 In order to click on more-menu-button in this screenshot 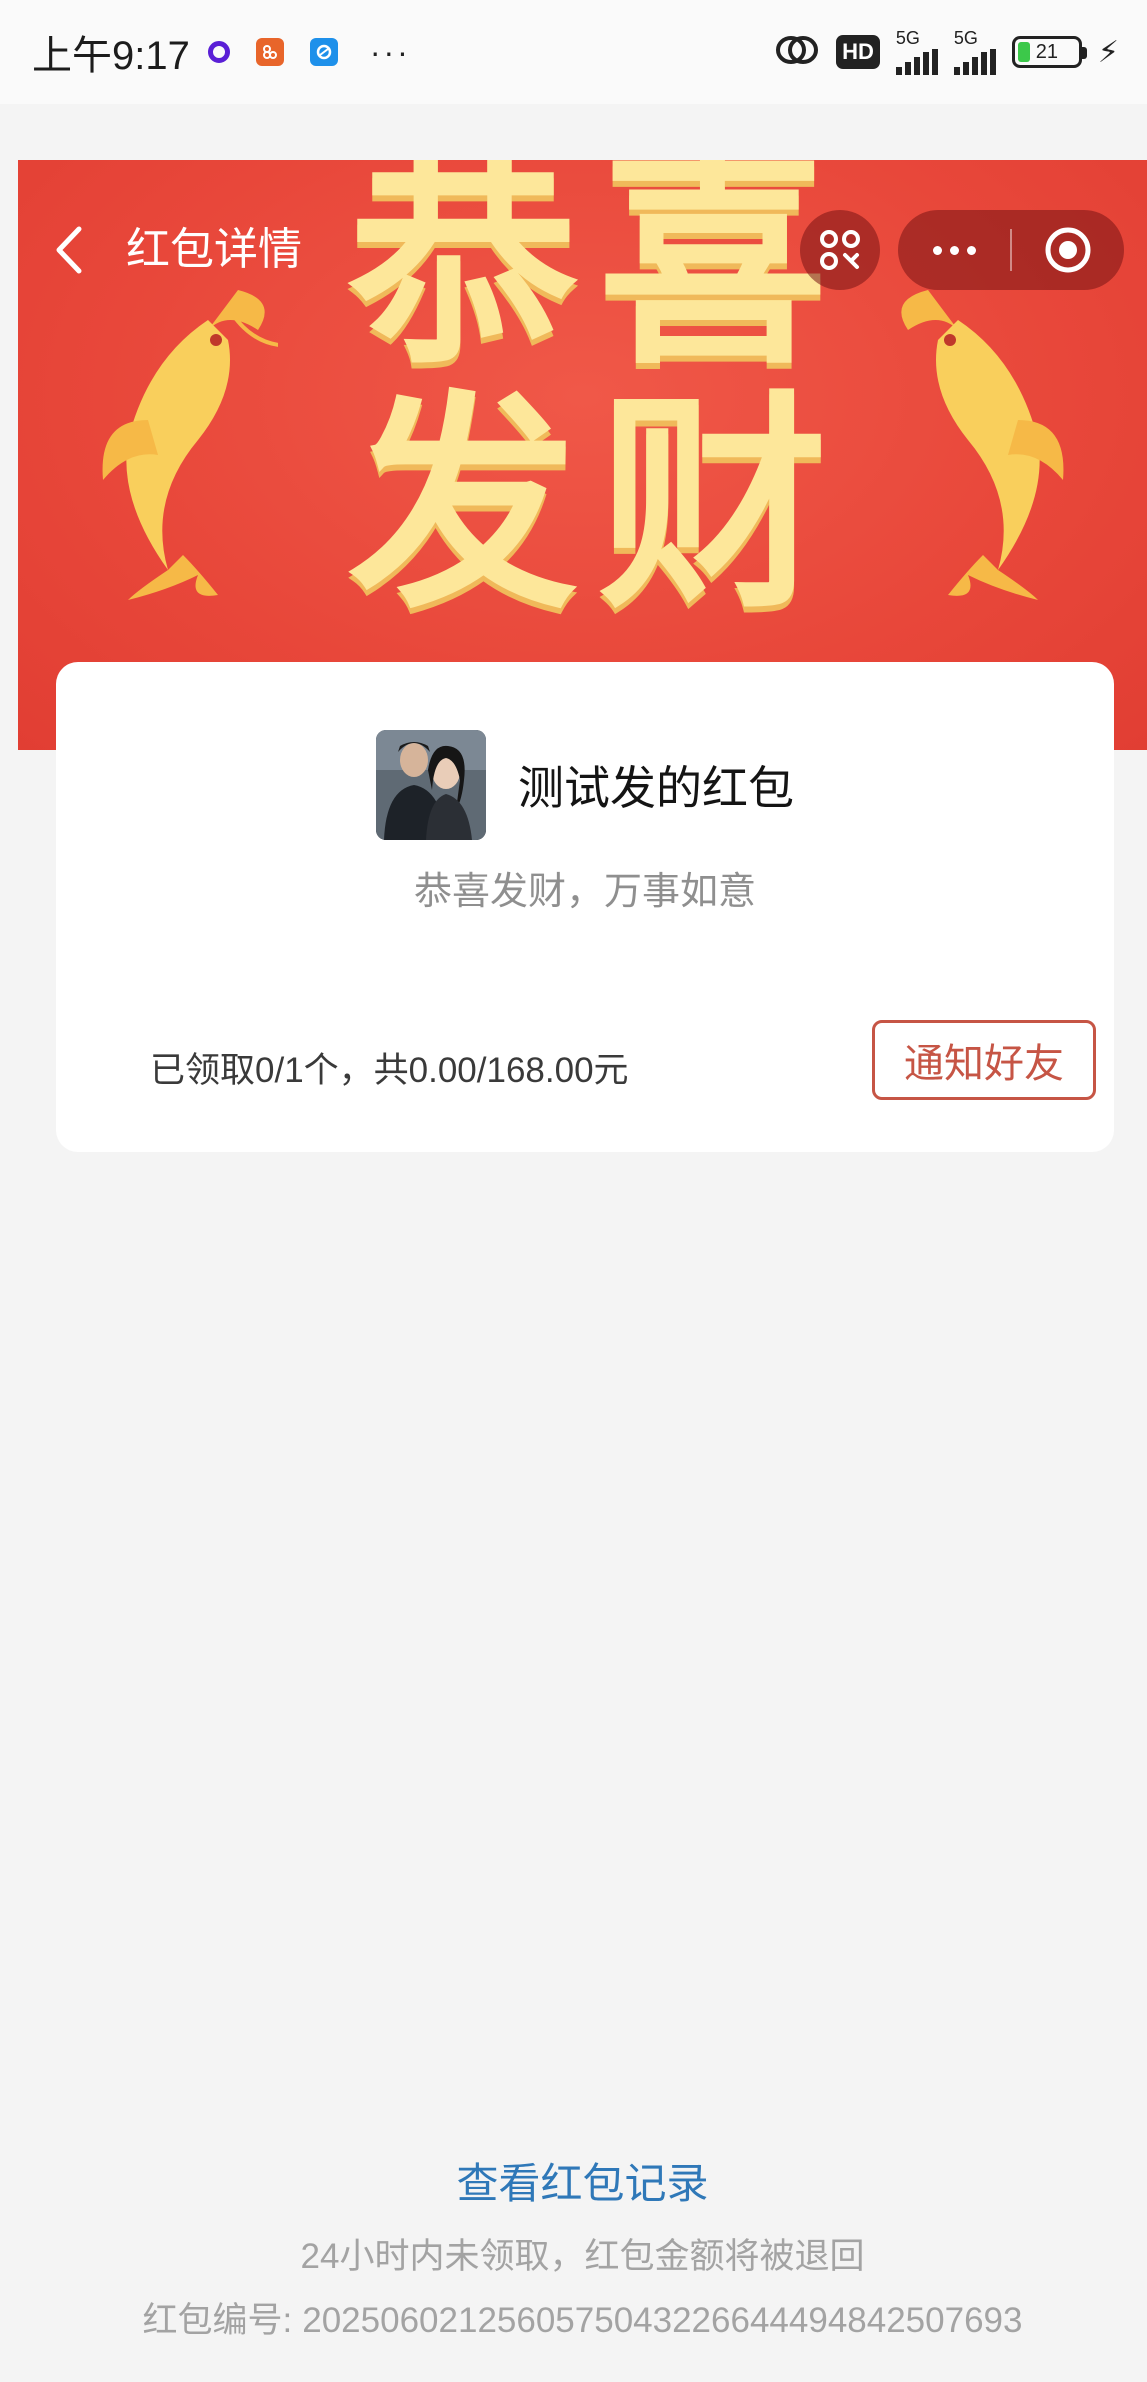, I will do `click(954, 250)`.